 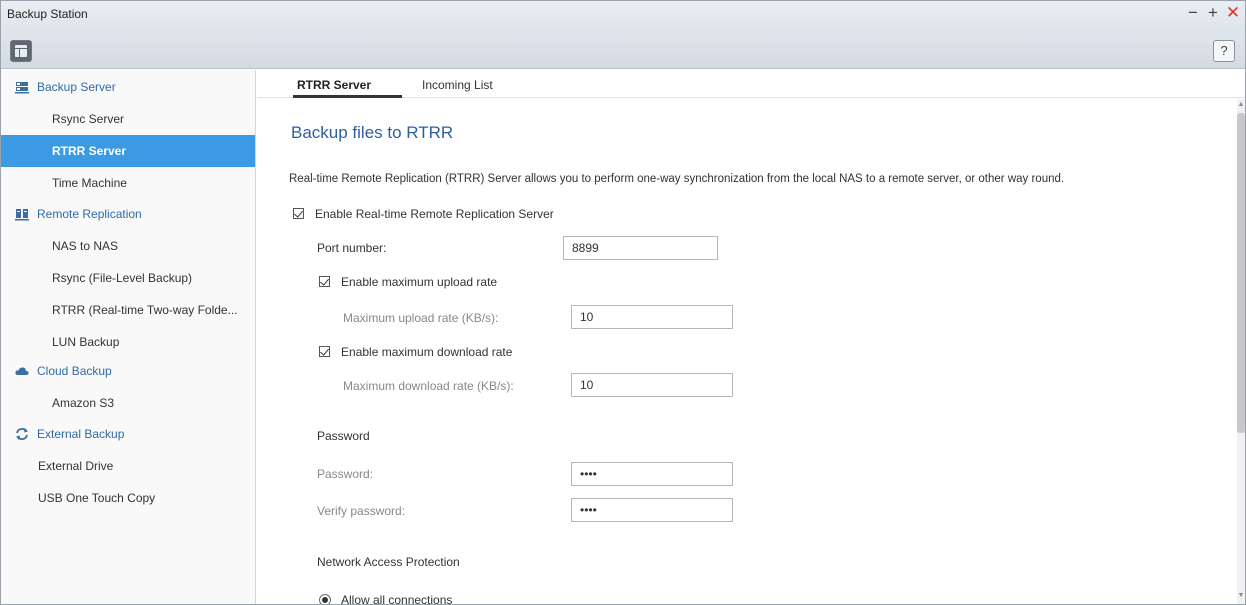 What do you see at coordinates (343, 436) in the screenshot?
I see `password-section-title: Password` at bounding box center [343, 436].